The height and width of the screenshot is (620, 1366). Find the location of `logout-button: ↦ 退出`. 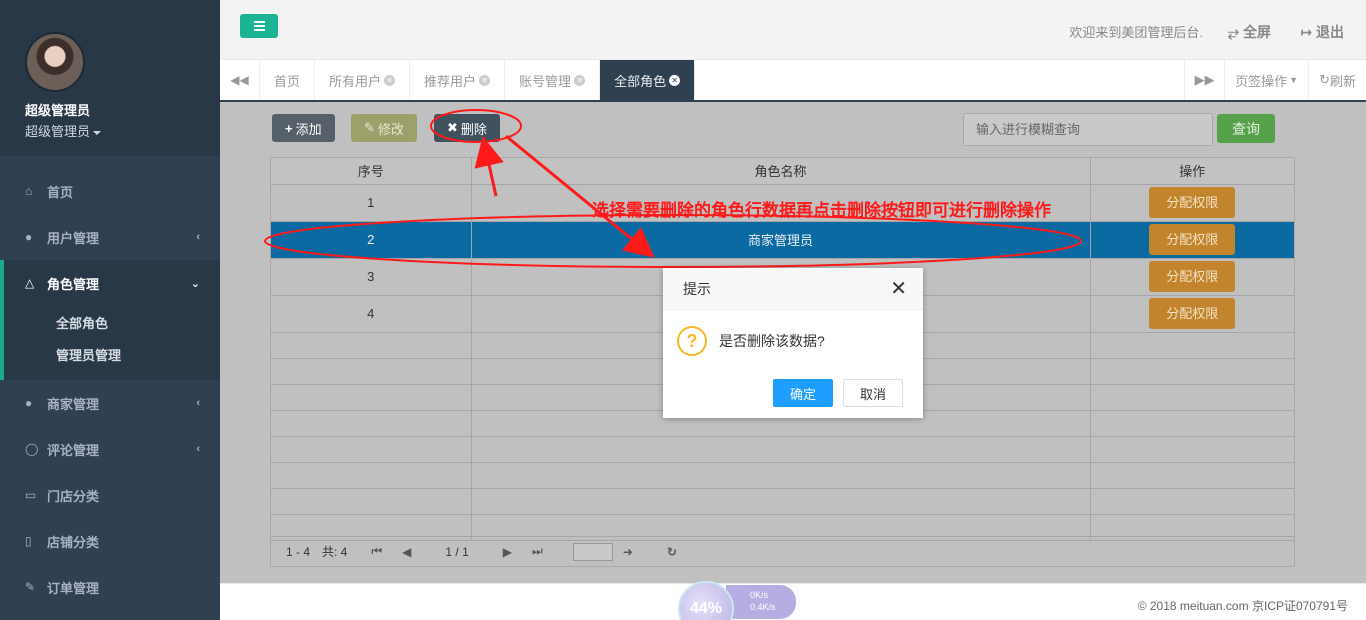

logout-button: ↦ 退出 is located at coordinates (1322, 32).